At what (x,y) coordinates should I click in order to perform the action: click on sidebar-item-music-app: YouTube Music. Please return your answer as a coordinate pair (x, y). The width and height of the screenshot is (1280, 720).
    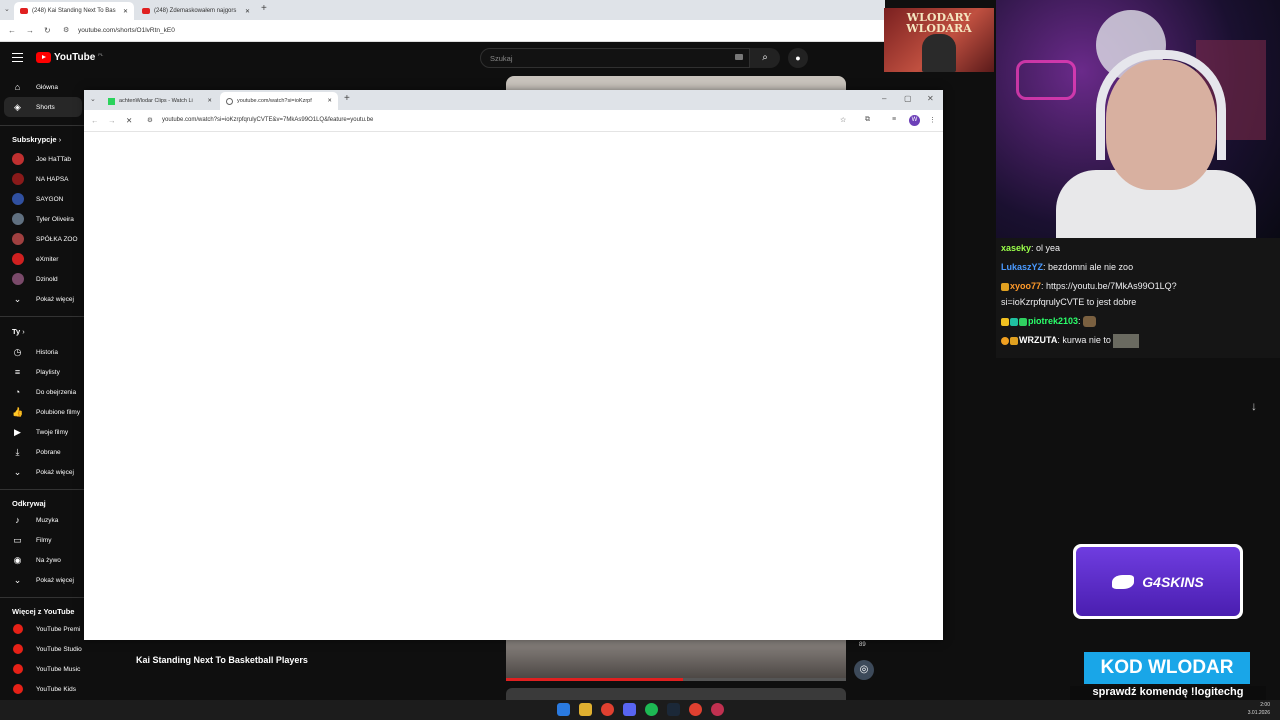
    Looking at the image, I should click on (42, 669).